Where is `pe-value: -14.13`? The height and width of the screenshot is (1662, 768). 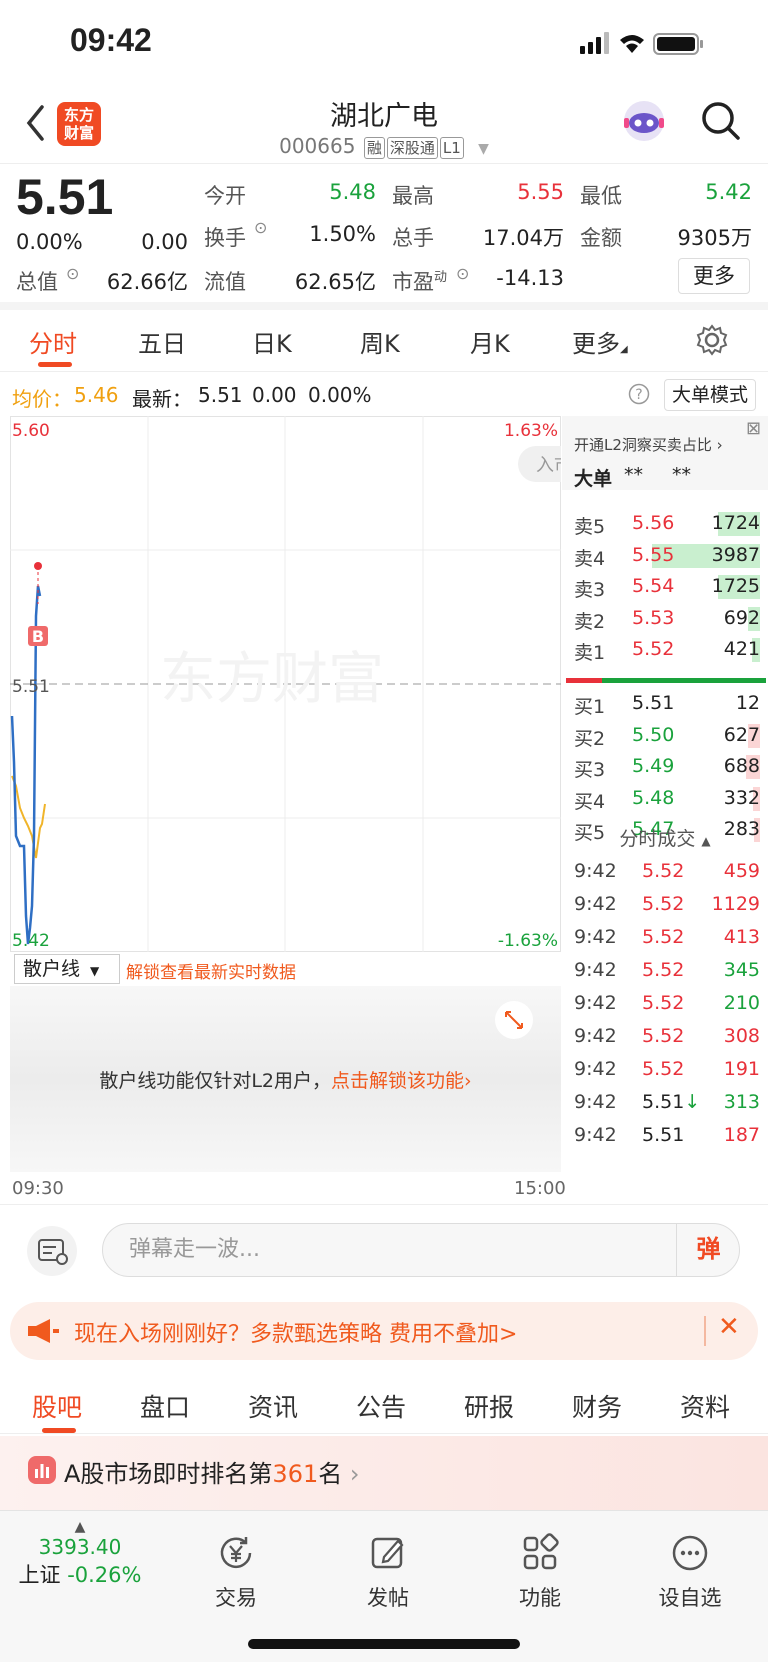
pe-value: -14.13 is located at coordinates (530, 278).